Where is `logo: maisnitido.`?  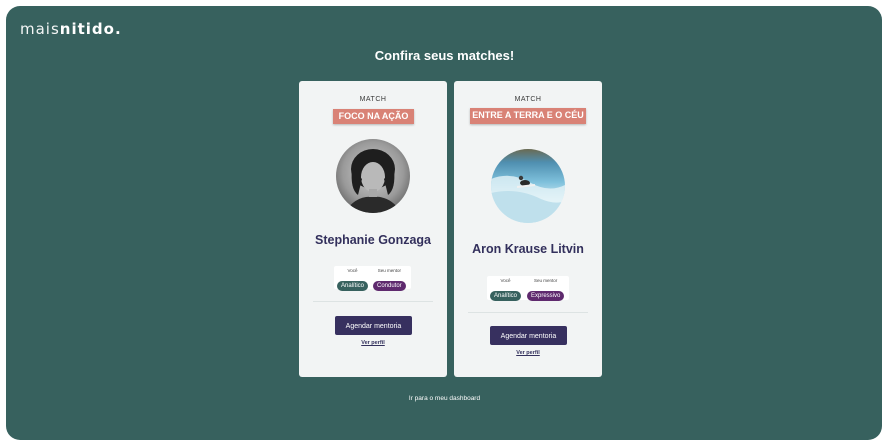 logo: maisnitido. is located at coordinates (71, 29).